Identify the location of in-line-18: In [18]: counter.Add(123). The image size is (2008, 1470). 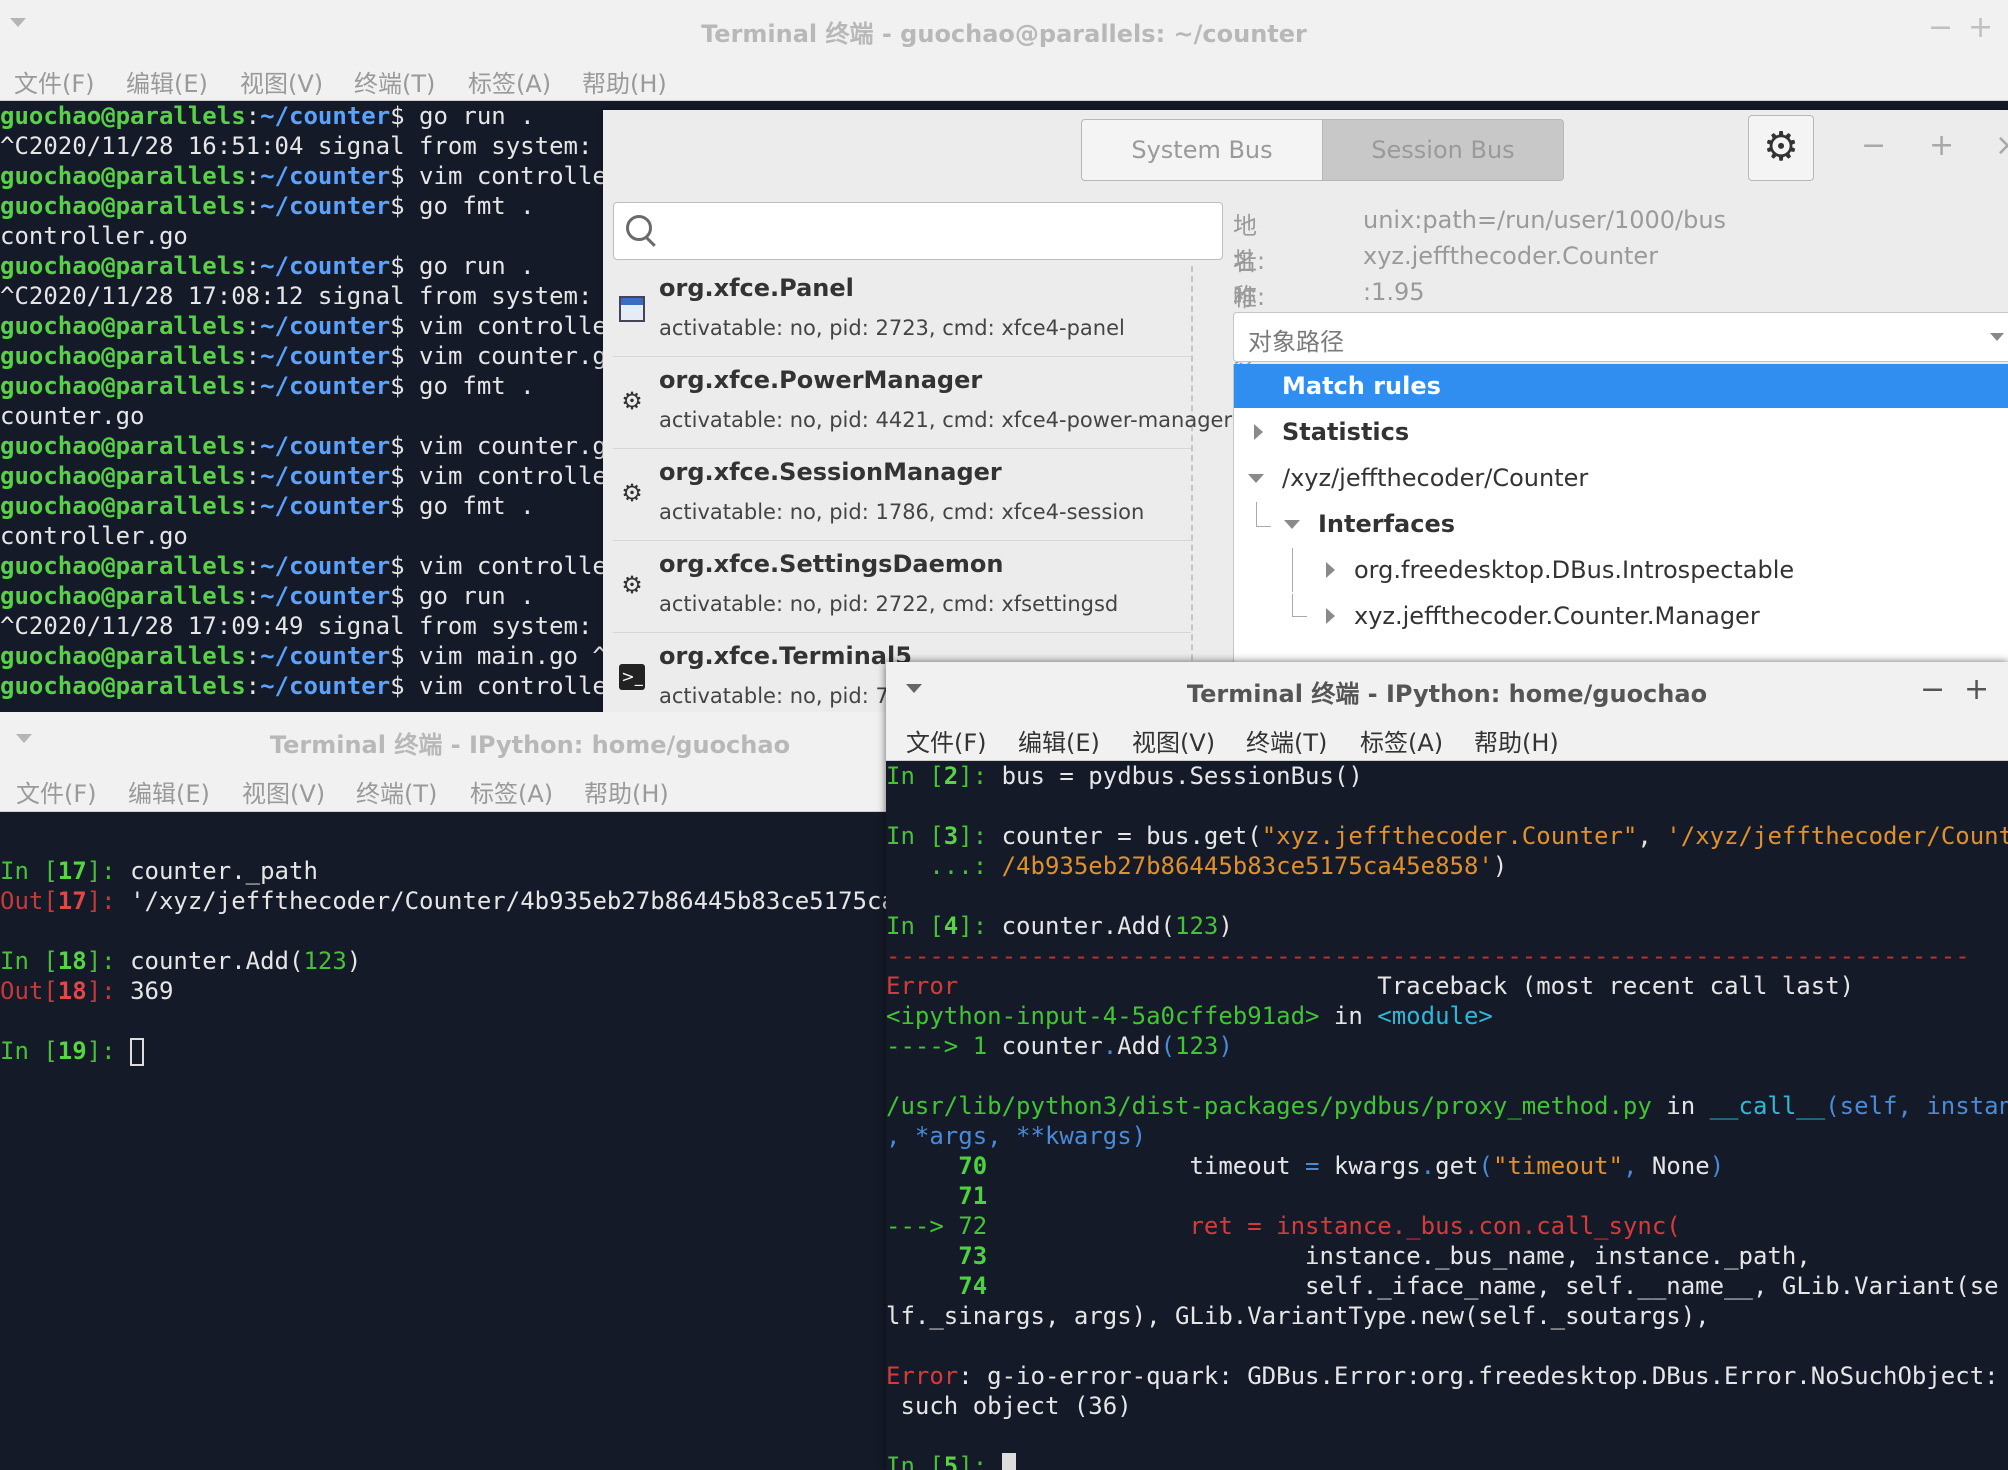
(181, 961).